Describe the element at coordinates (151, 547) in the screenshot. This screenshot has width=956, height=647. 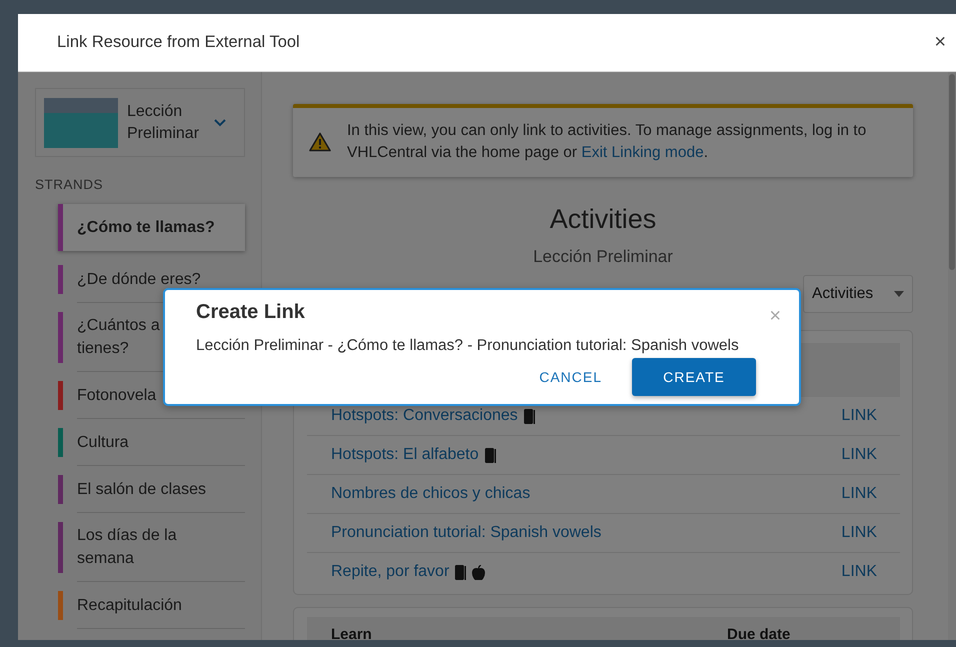
I see `strand-item: Los días de la semana` at that location.